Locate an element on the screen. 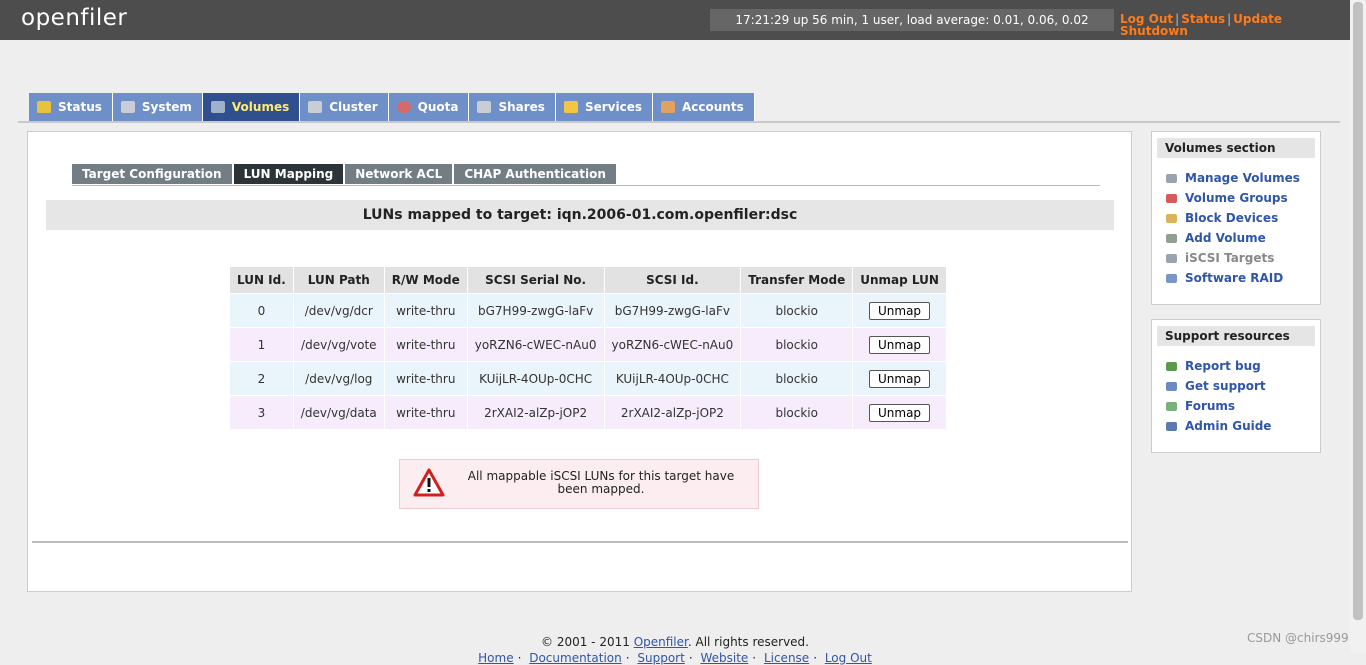 This screenshot has width=1366, height=665. accounts-icon is located at coordinates (667, 107).